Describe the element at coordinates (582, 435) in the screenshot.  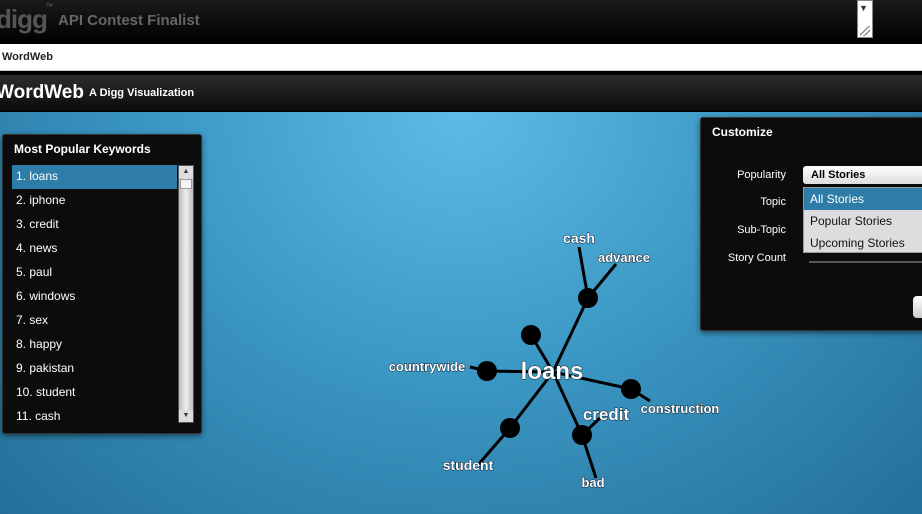
I see `node-credit` at that location.